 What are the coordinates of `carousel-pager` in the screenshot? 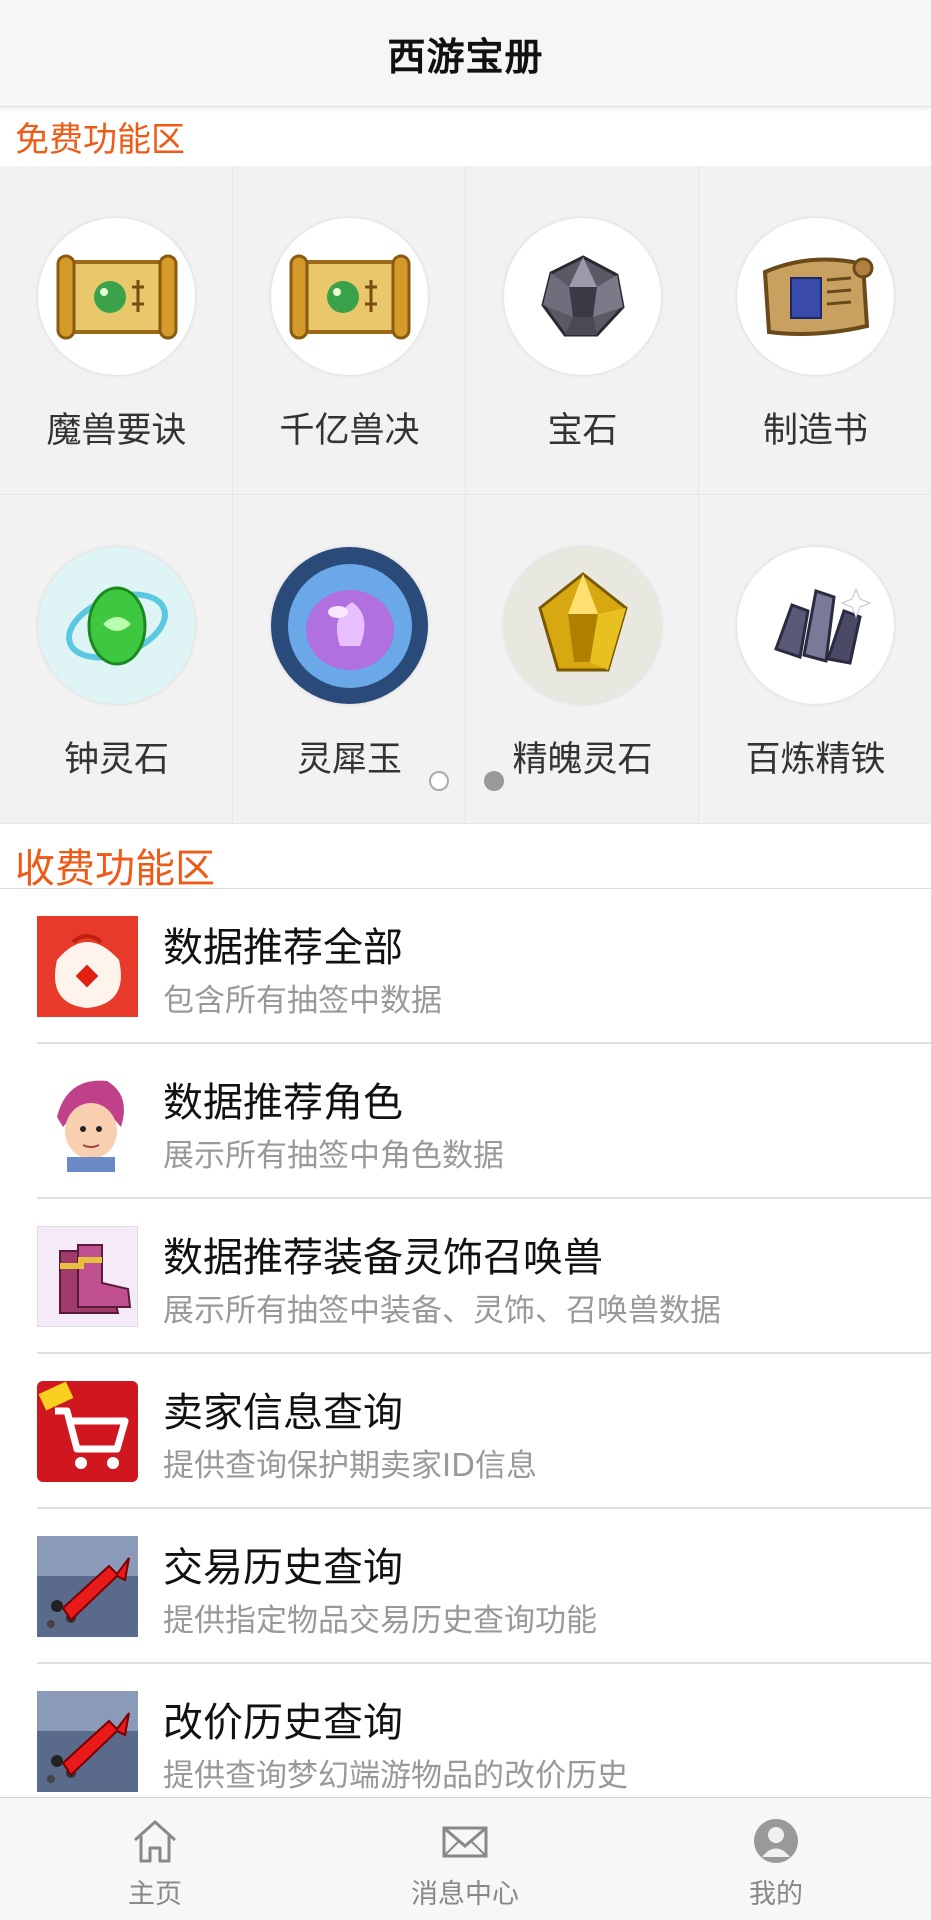 It's located at (465, 786).